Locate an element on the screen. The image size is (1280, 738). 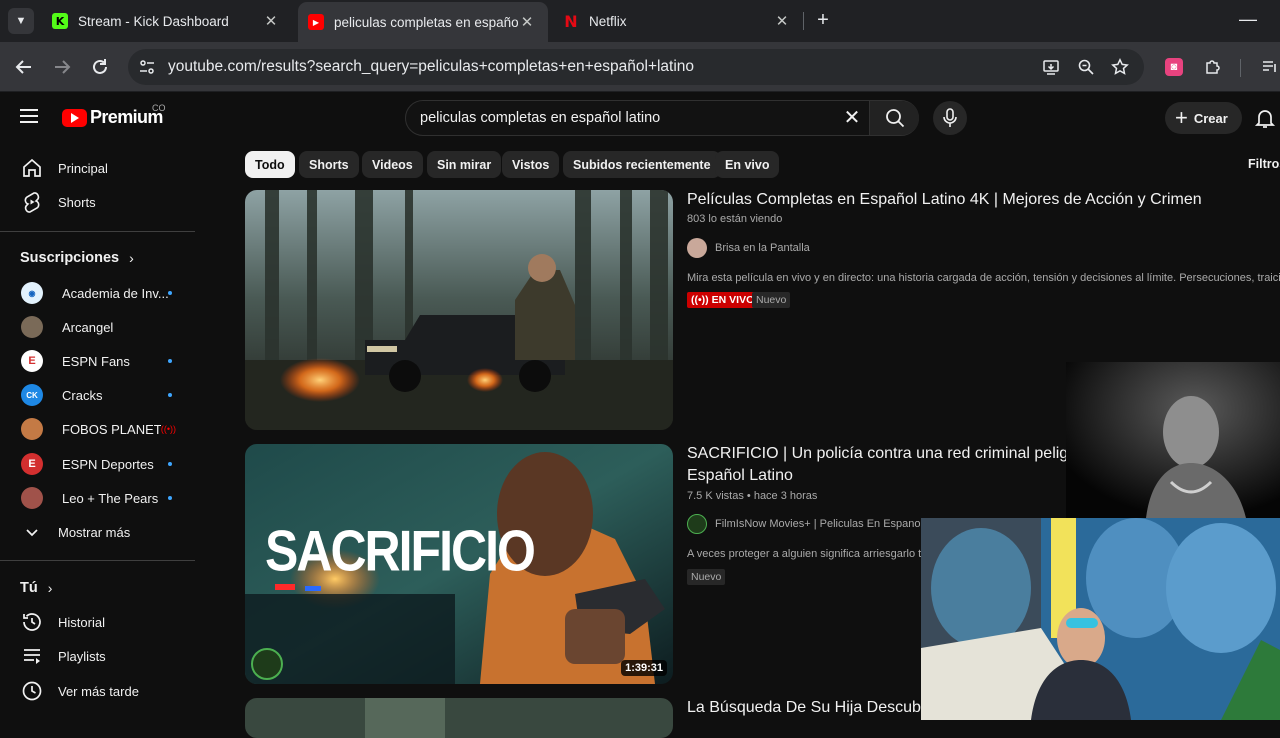
sidebar-subscription: FOBOS PLANET ((•)) is located at coordinates (104, 429).